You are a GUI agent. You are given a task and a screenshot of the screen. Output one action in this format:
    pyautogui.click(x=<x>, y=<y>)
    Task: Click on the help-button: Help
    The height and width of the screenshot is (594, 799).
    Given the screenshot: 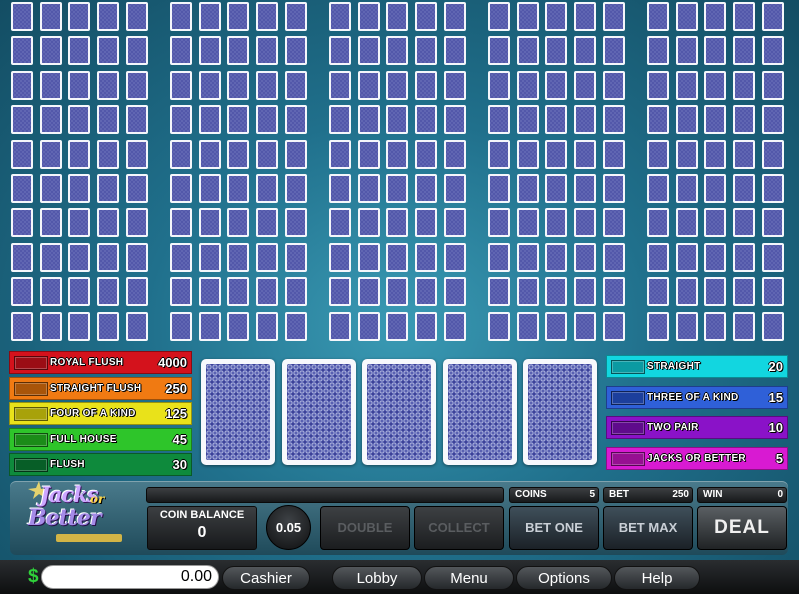 What is the action you would take?
    pyautogui.click(x=657, y=578)
    